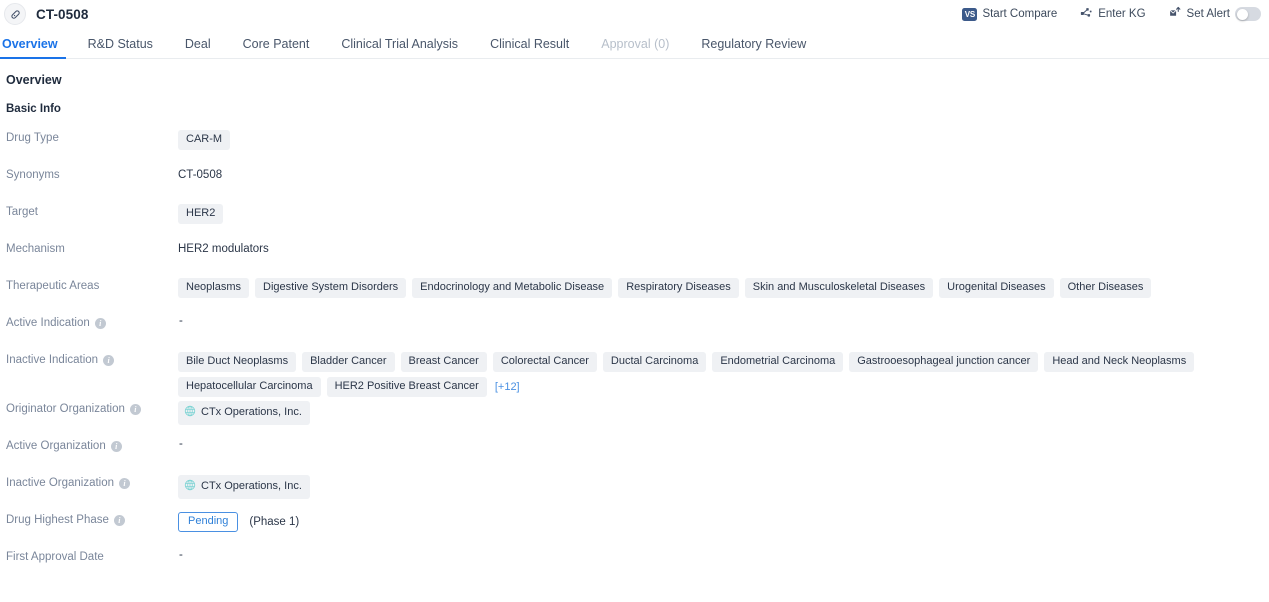 This screenshot has height=602, width=1269. I want to click on value-originator-organization: CTx Operations, Inc., so click(723, 412).